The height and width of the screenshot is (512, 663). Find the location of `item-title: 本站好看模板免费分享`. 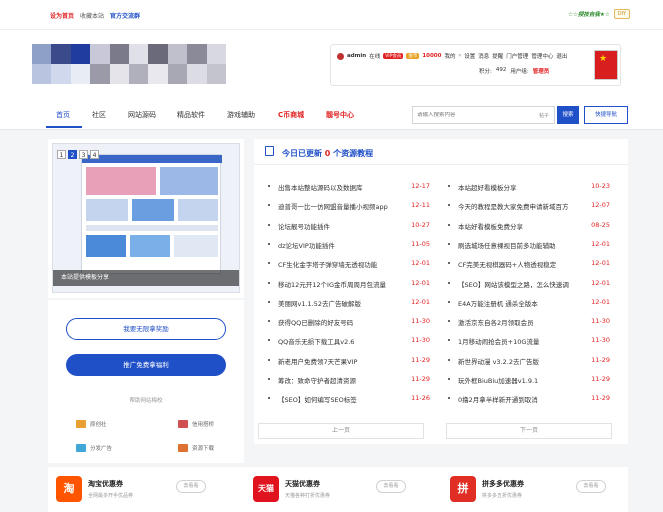

item-title: 本站好看模板免费分享 is located at coordinates (490, 226).